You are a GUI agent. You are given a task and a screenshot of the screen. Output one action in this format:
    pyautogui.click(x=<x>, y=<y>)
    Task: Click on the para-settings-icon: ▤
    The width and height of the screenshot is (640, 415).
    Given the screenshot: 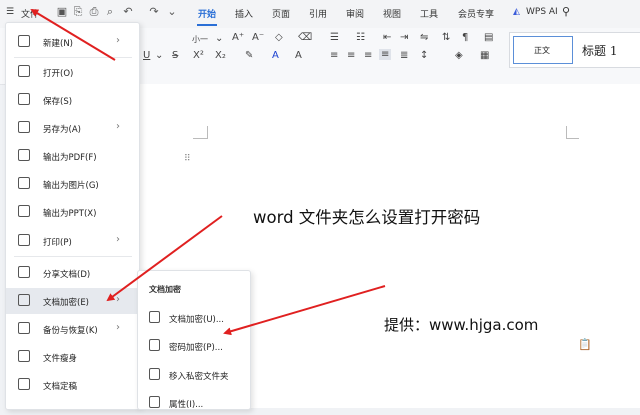 What is the action you would take?
    pyautogui.click(x=488, y=37)
    